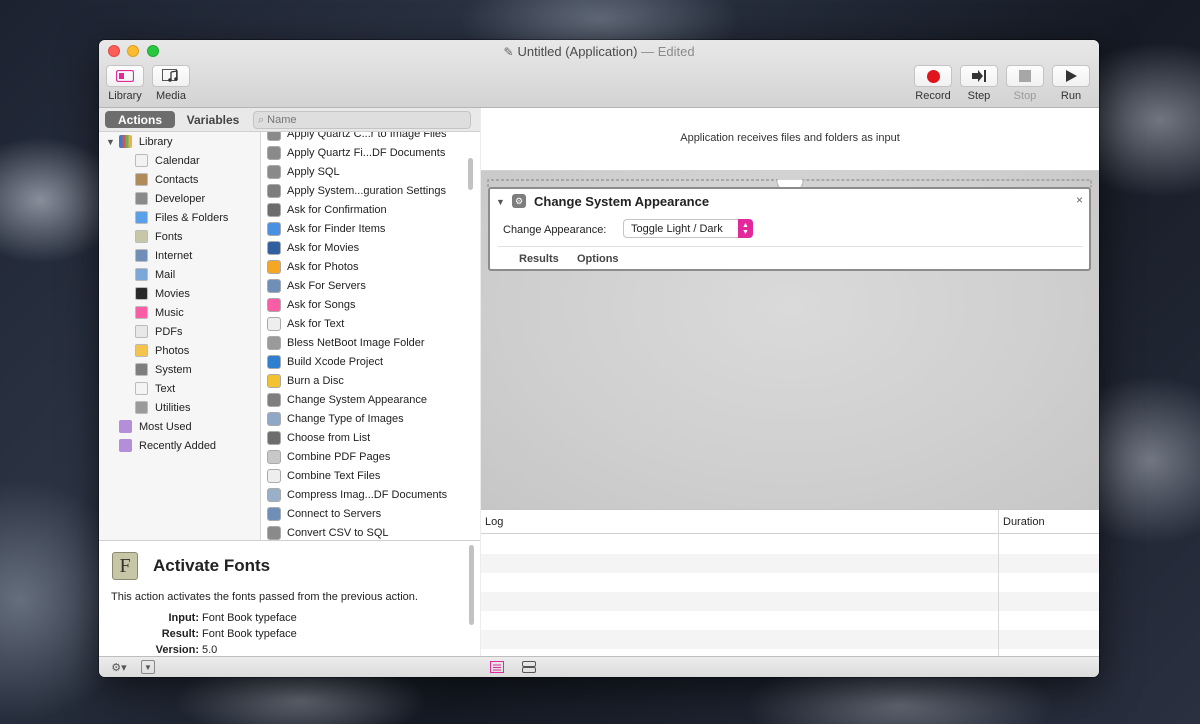 The width and height of the screenshot is (1200, 724). I want to click on variables-view-icon, so click(529, 667).